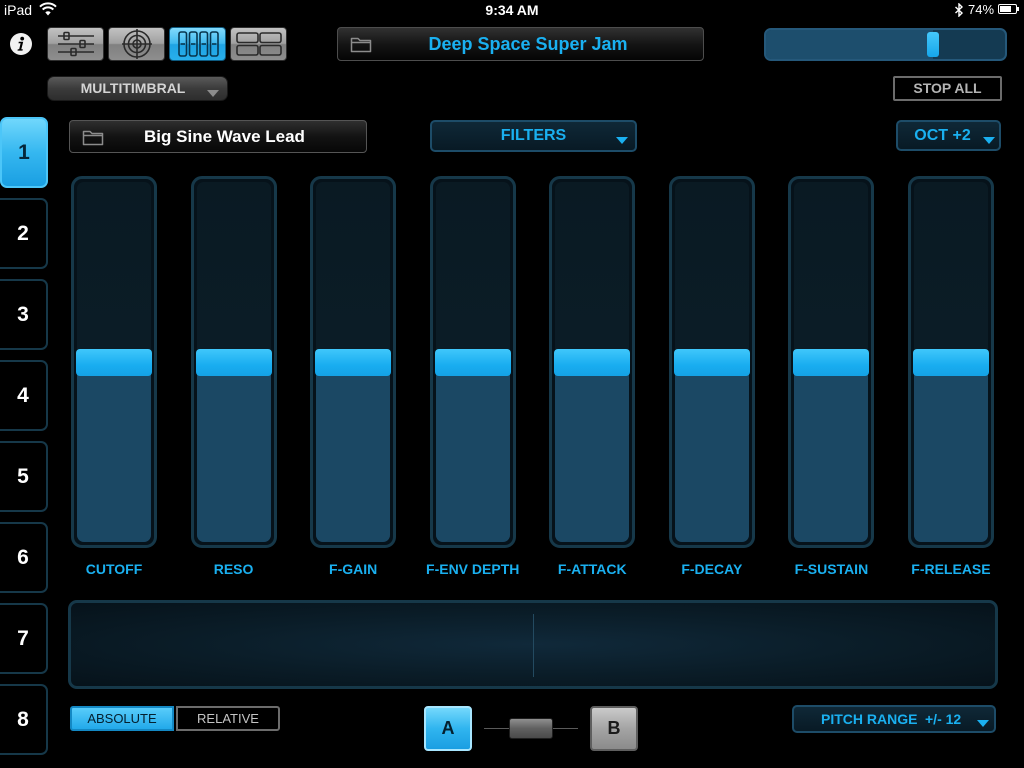 This screenshot has width=1024, height=768. What do you see at coordinates (24, 476) in the screenshot?
I see `channel-button-5: 5` at bounding box center [24, 476].